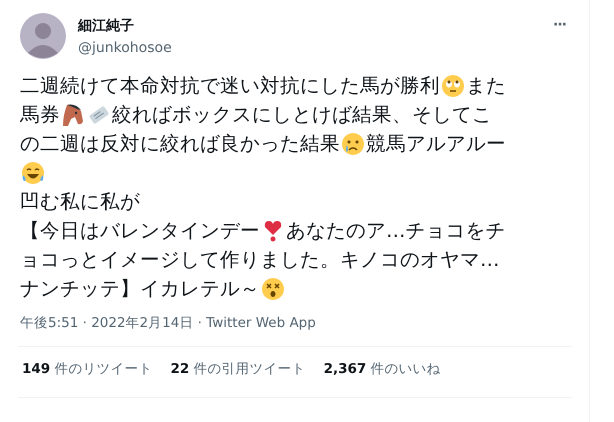  What do you see at coordinates (180, 144) in the screenshot?
I see `tweet-text: の二週は反対に絞れば良かった結果` at bounding box center [180, 144].